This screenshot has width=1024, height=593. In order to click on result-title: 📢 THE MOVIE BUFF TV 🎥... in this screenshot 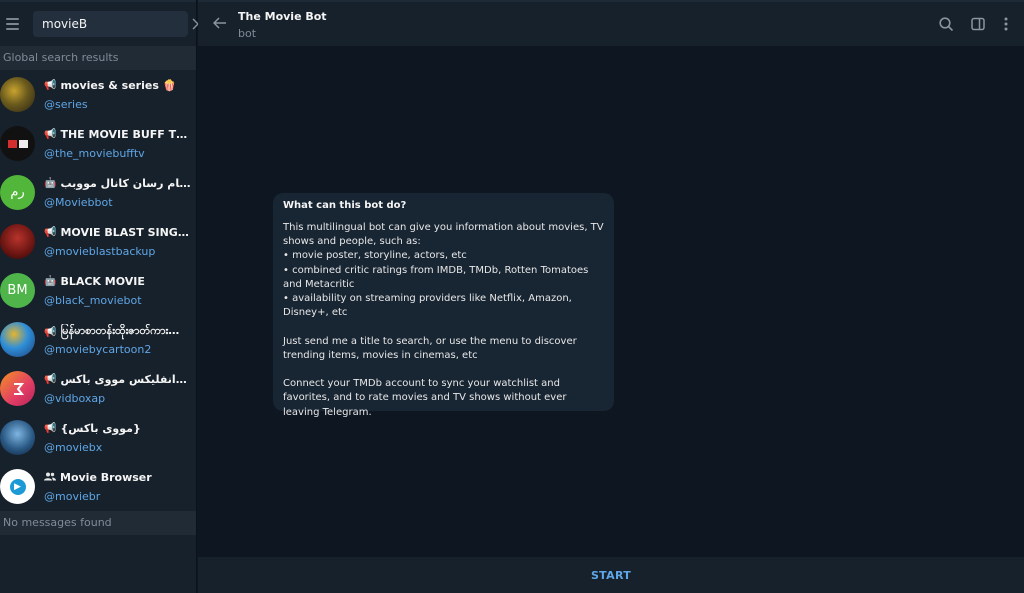, I will do `click(118, 134)`.